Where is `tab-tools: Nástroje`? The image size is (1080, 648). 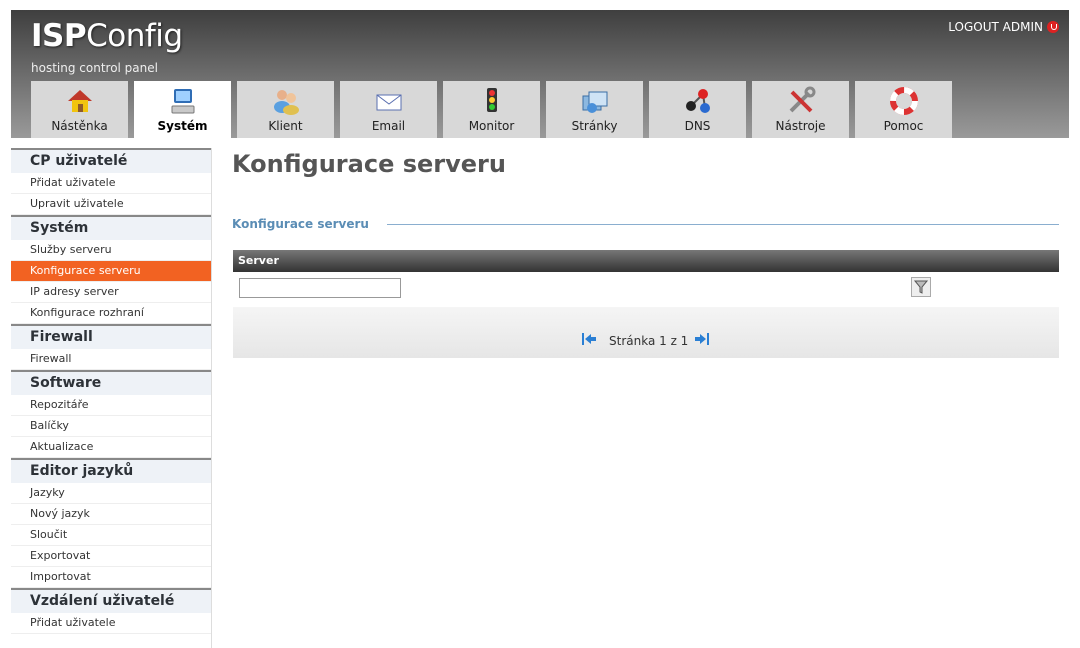
tab-tools: Nástroje is located at coordinates (800, 109).